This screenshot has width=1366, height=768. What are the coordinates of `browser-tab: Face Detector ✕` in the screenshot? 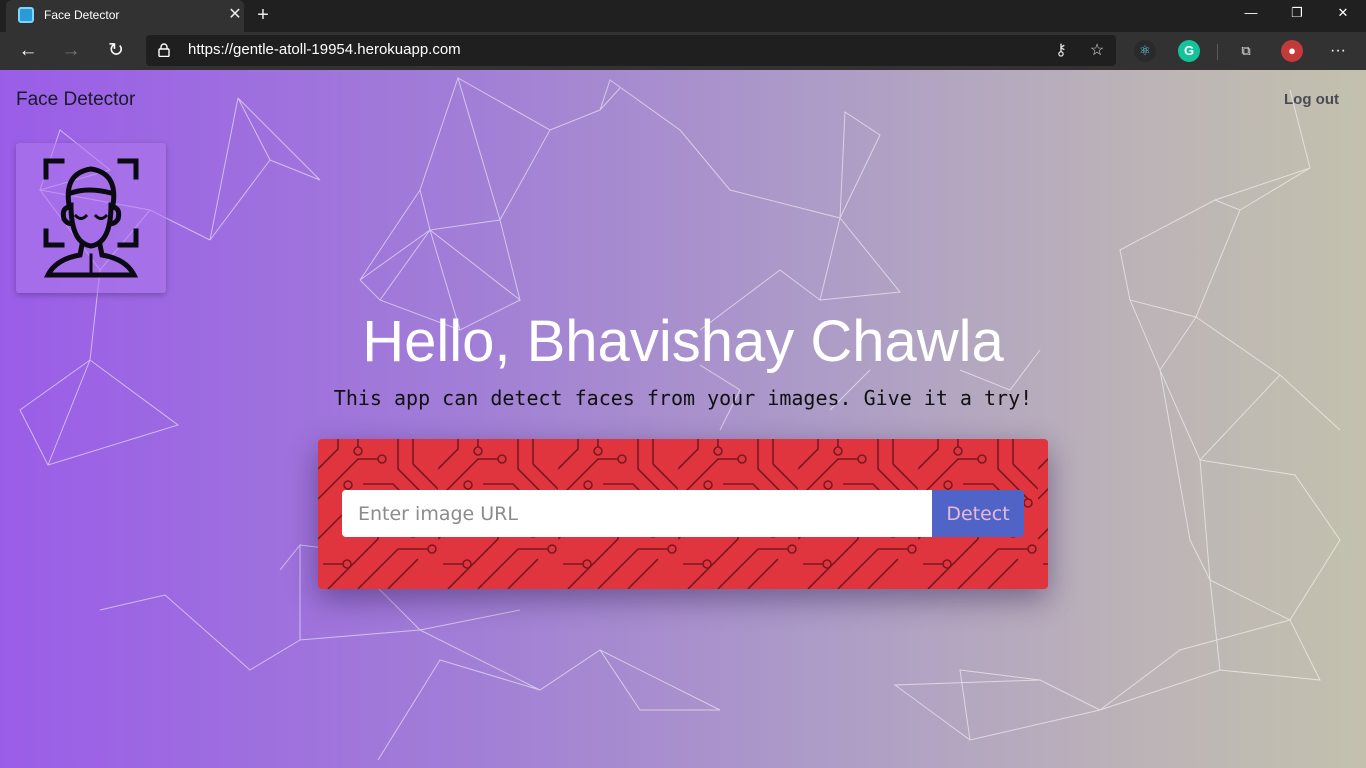 It's located at (125, 16).